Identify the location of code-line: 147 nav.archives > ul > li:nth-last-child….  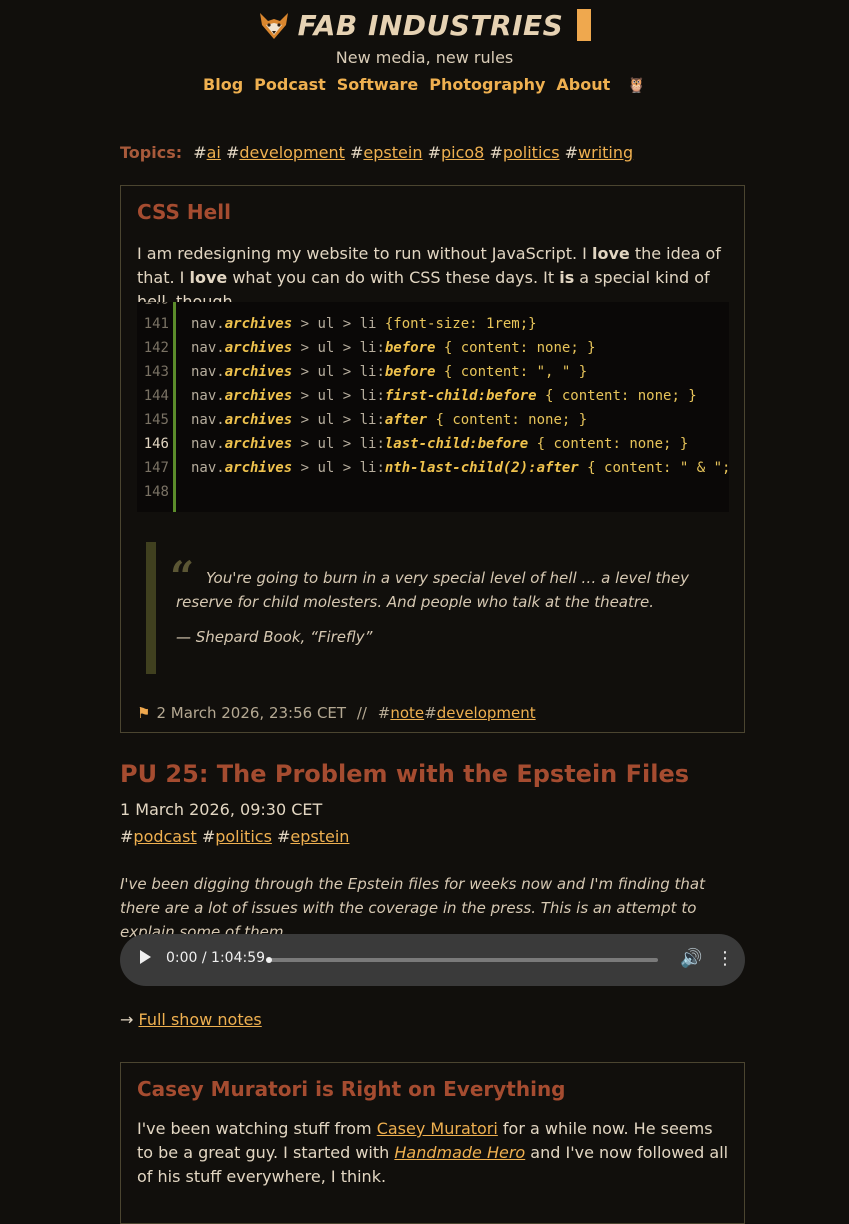
(436, 468).